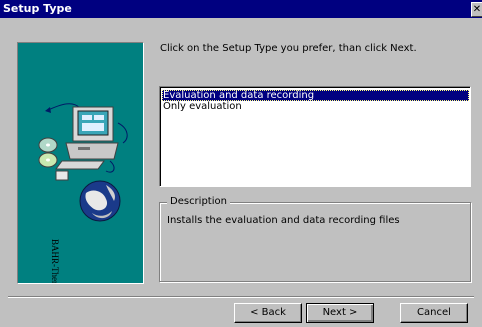  I want to click on next-button-label: Next >, so click(340, 312).